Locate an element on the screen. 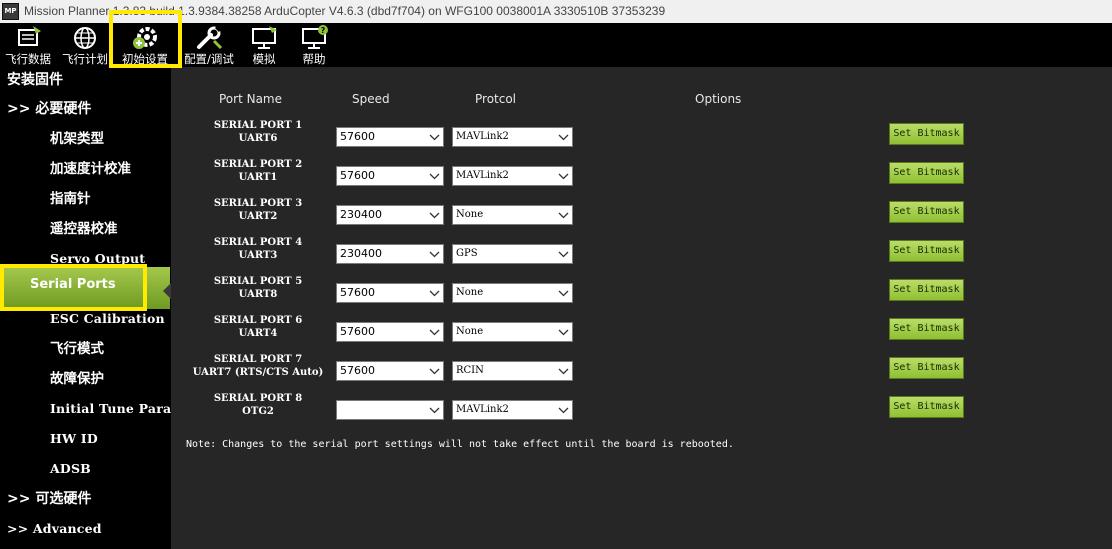  highlight-box-sidebar is located at coordinates (73, 287).